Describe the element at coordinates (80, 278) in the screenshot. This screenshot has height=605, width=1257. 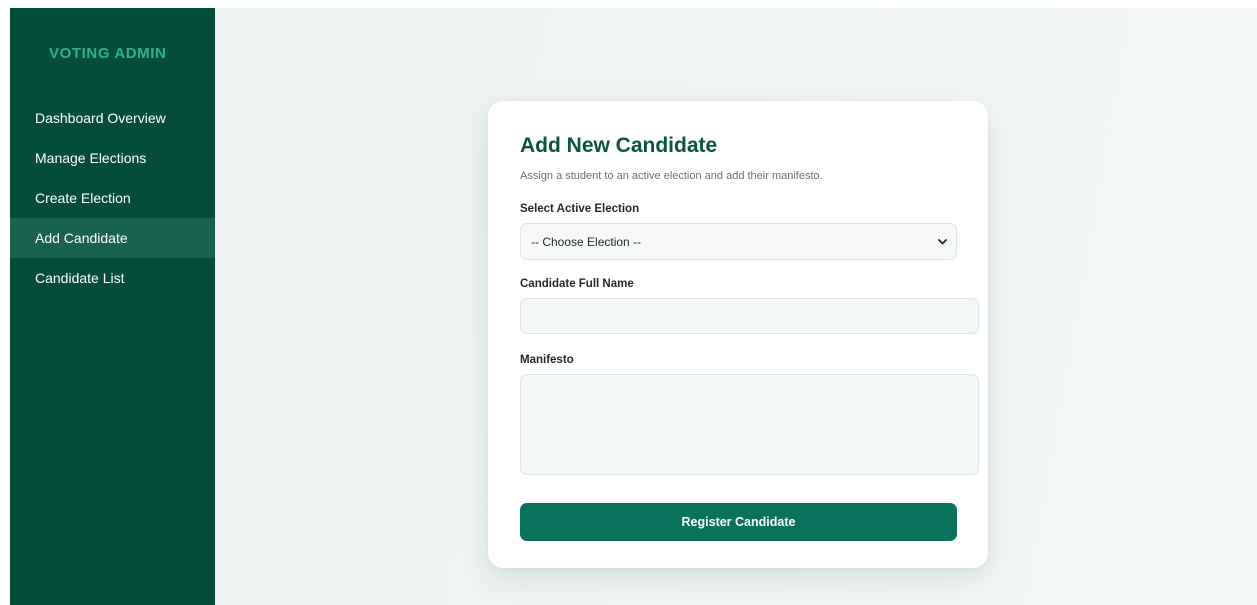
I see `sidebar-item-label: Candidate List` at that location.